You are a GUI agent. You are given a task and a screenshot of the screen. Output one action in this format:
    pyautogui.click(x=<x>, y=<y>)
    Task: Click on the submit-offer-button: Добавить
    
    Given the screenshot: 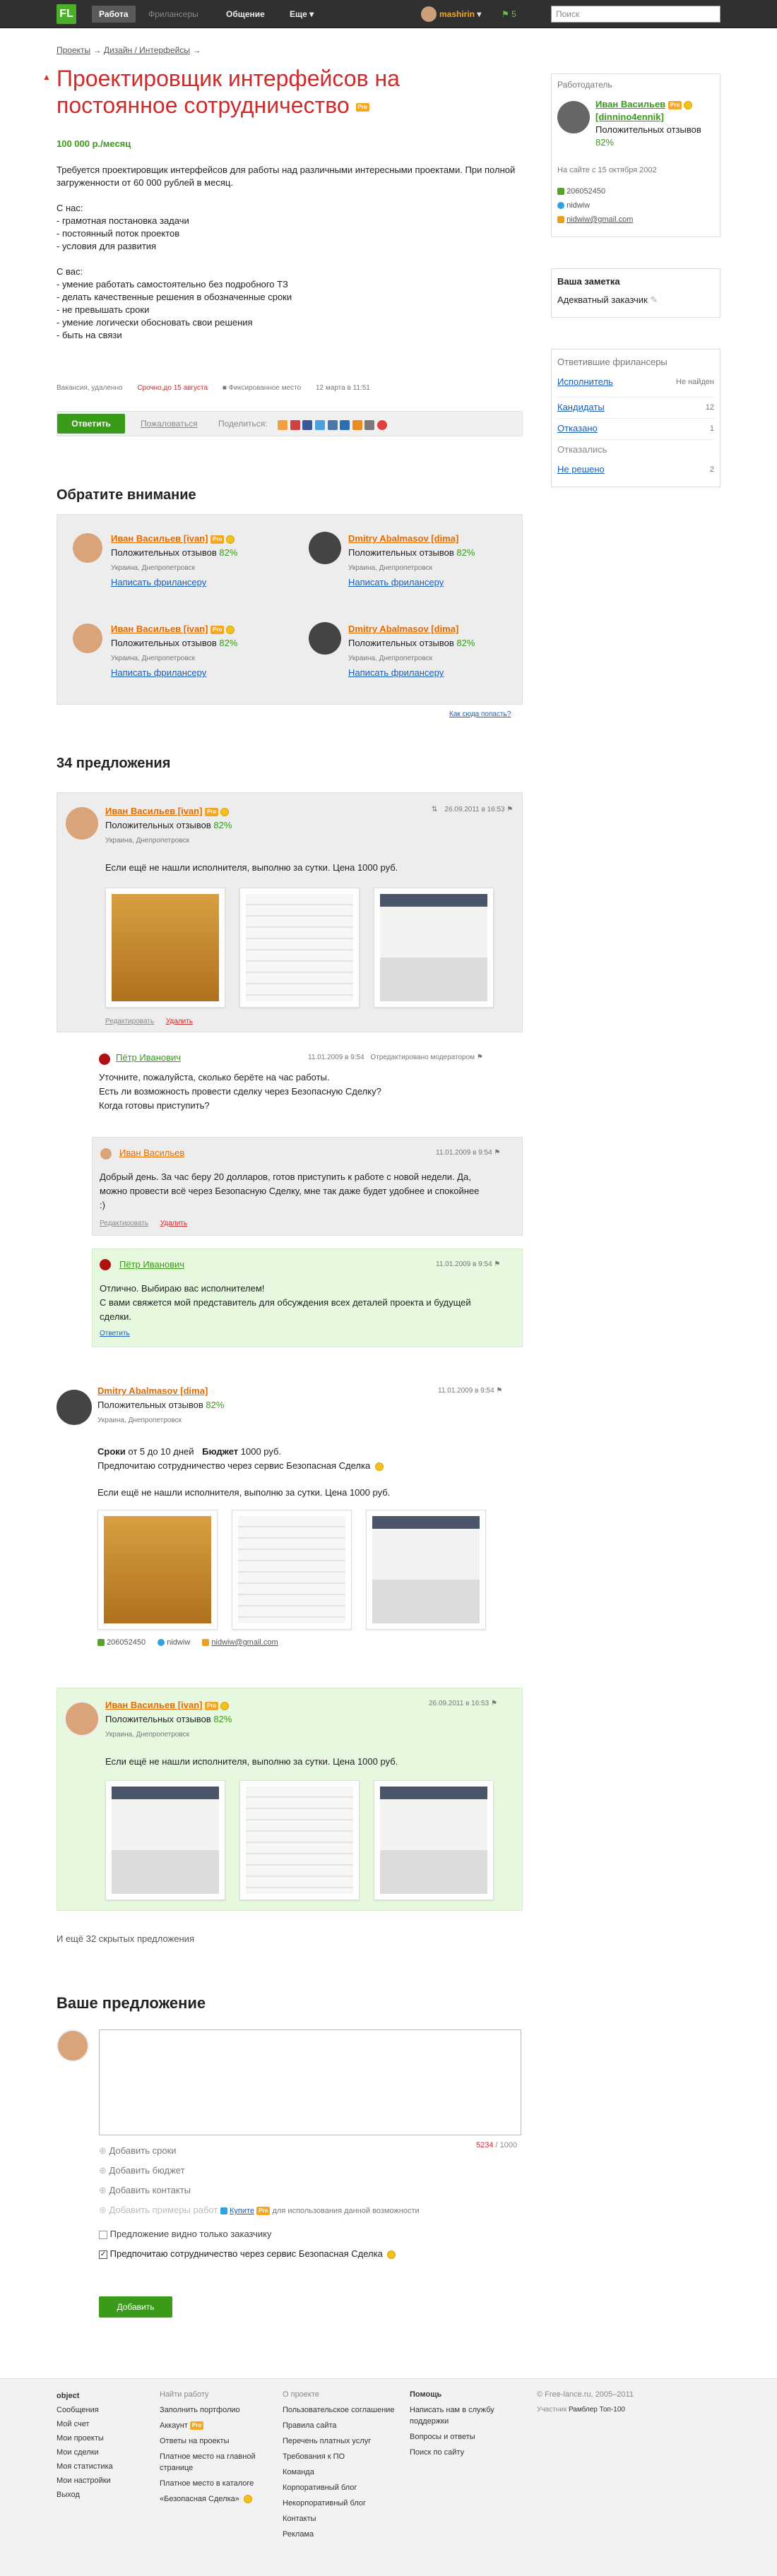 What is the action you would take?
    pyautogui.click(x=135, y=2307)
    